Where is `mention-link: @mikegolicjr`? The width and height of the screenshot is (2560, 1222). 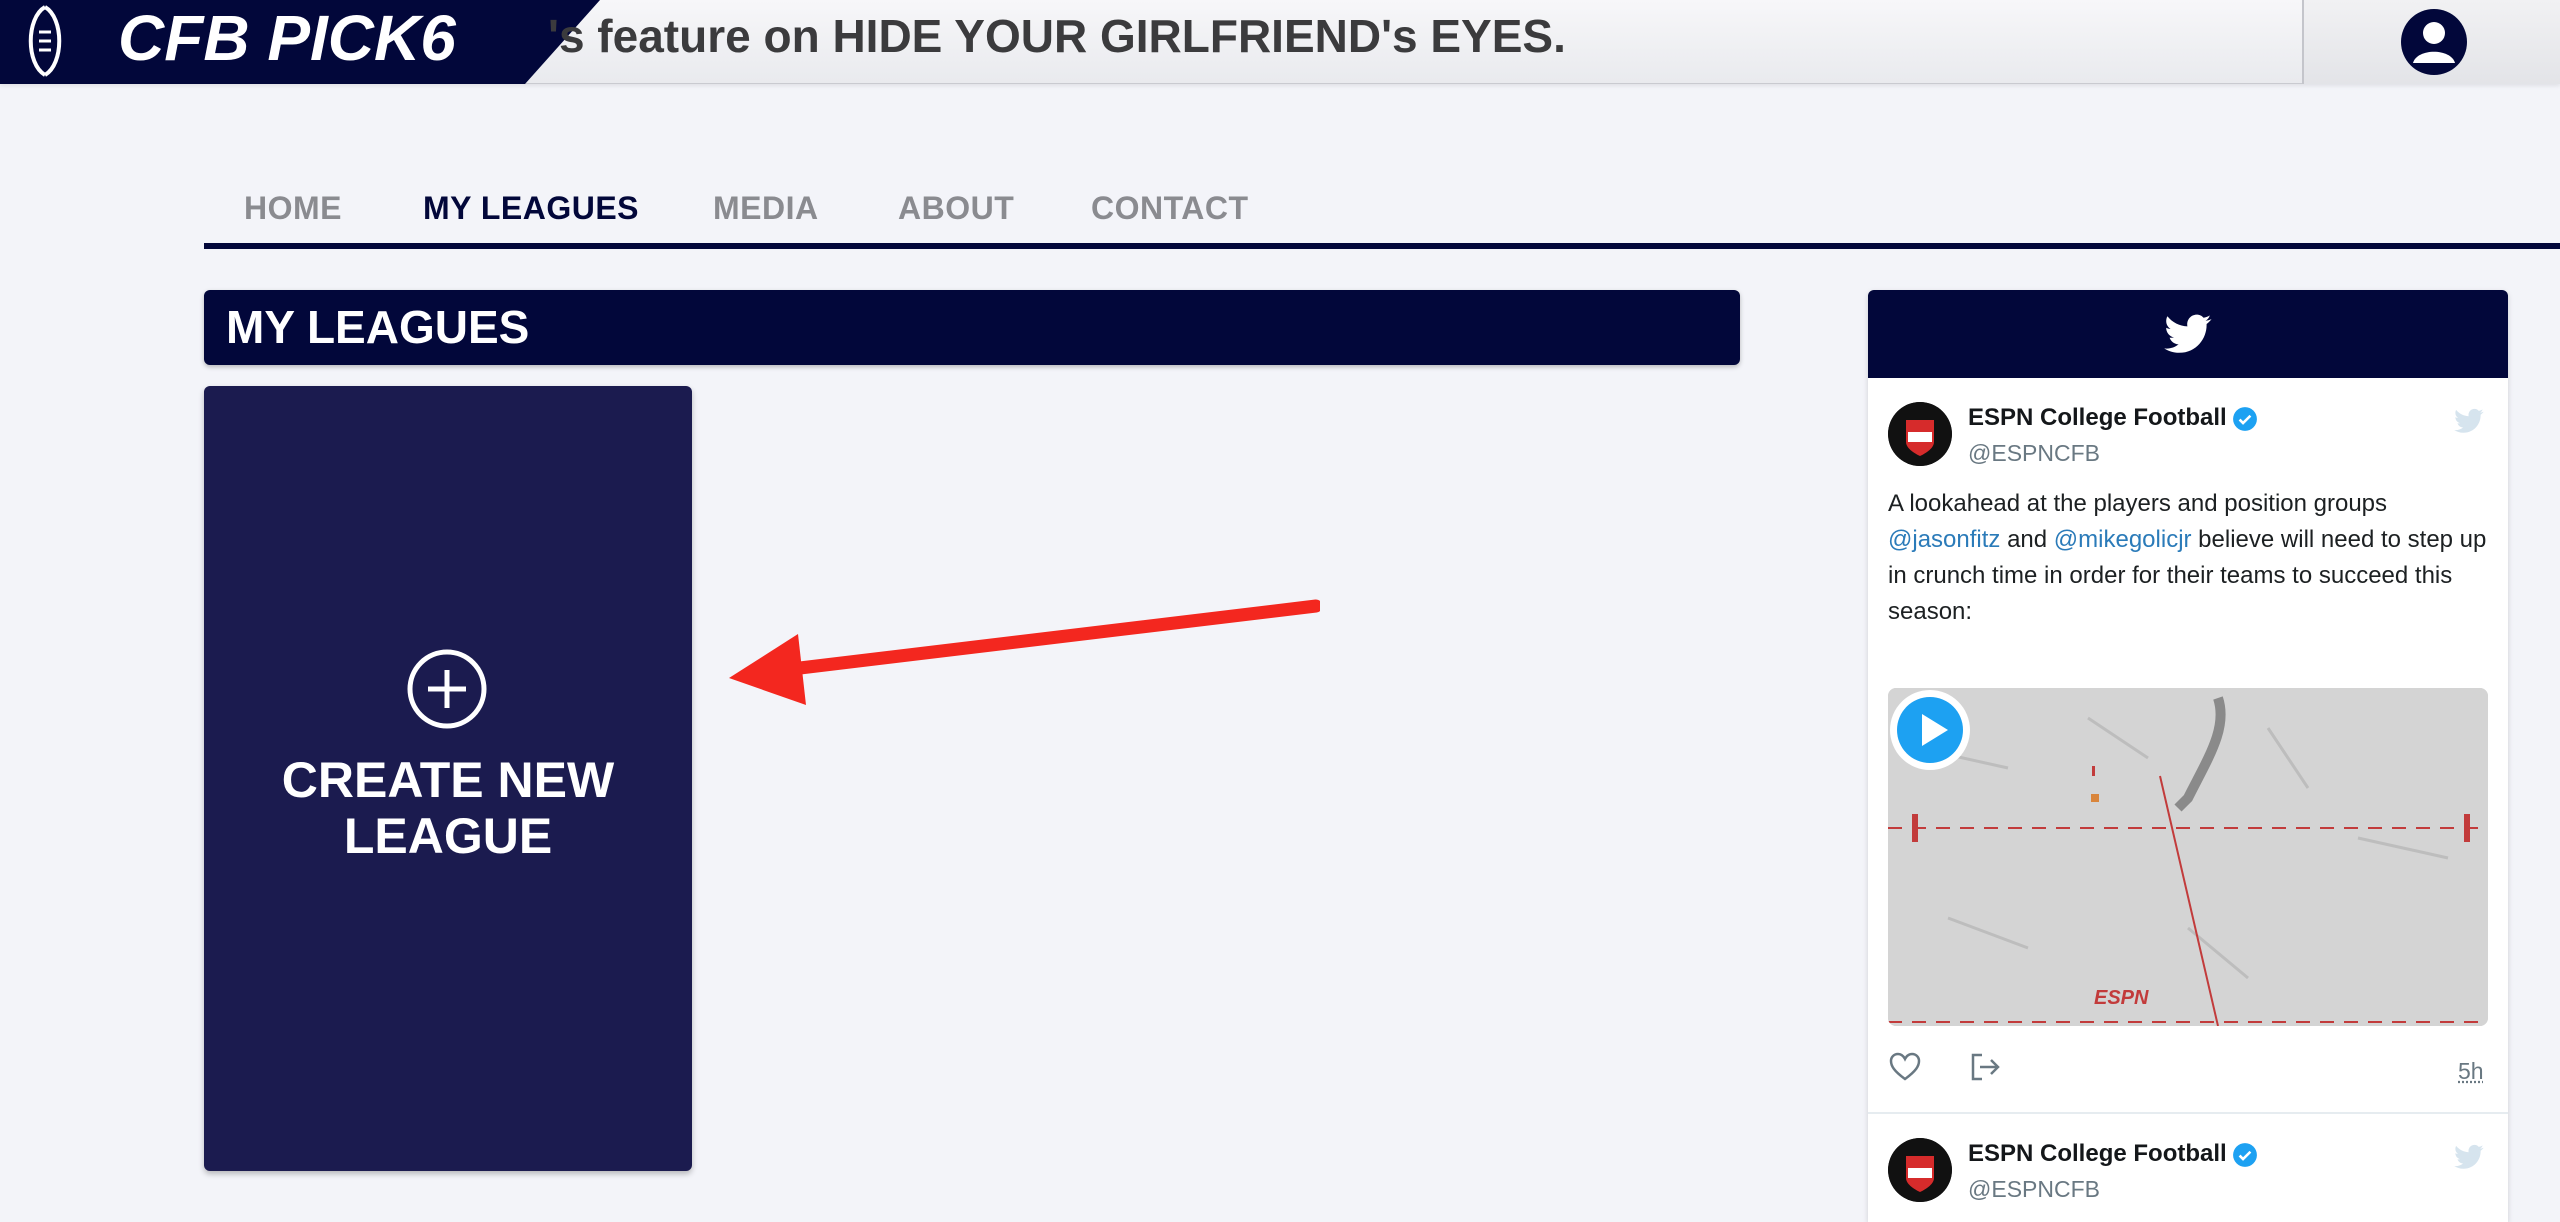
mention-link: @mikegolicjr is located at coordinates (2123, 539).